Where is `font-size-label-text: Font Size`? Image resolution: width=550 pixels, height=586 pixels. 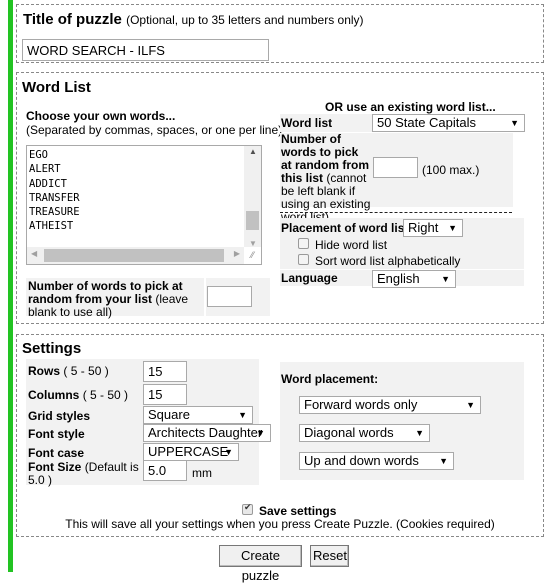 font-size-label-text: Font Size is located at coordinates (55, 467).